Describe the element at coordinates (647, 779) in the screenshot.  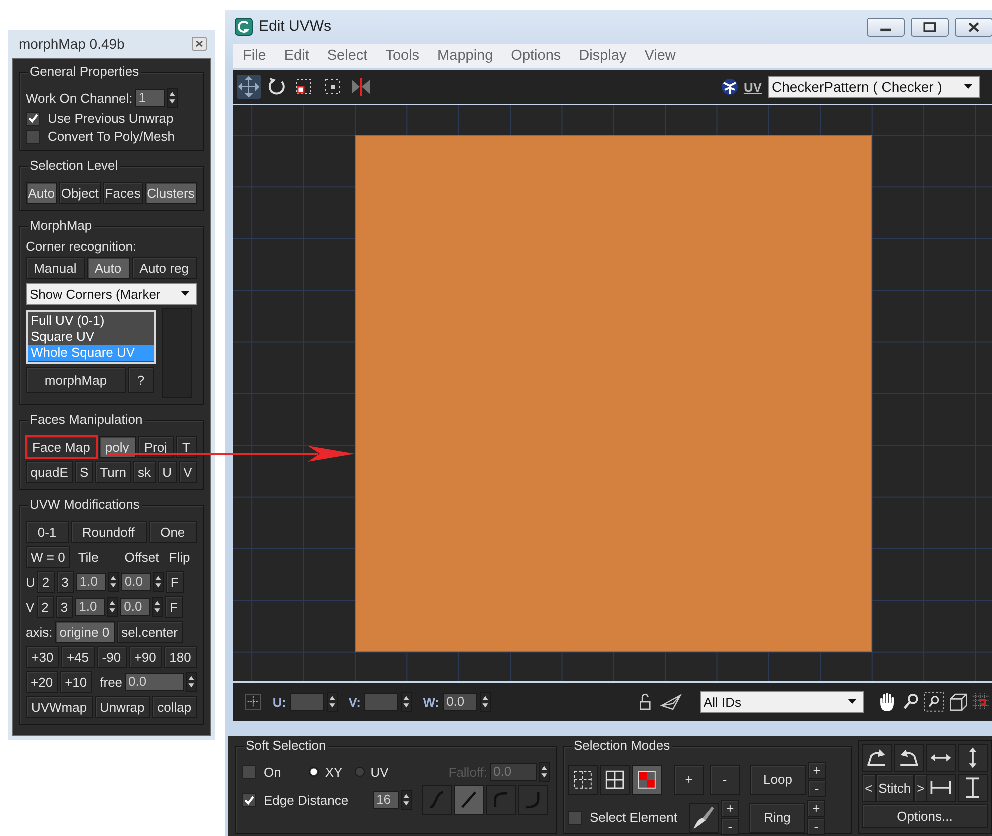
I see `face-mode-icon` at that location.